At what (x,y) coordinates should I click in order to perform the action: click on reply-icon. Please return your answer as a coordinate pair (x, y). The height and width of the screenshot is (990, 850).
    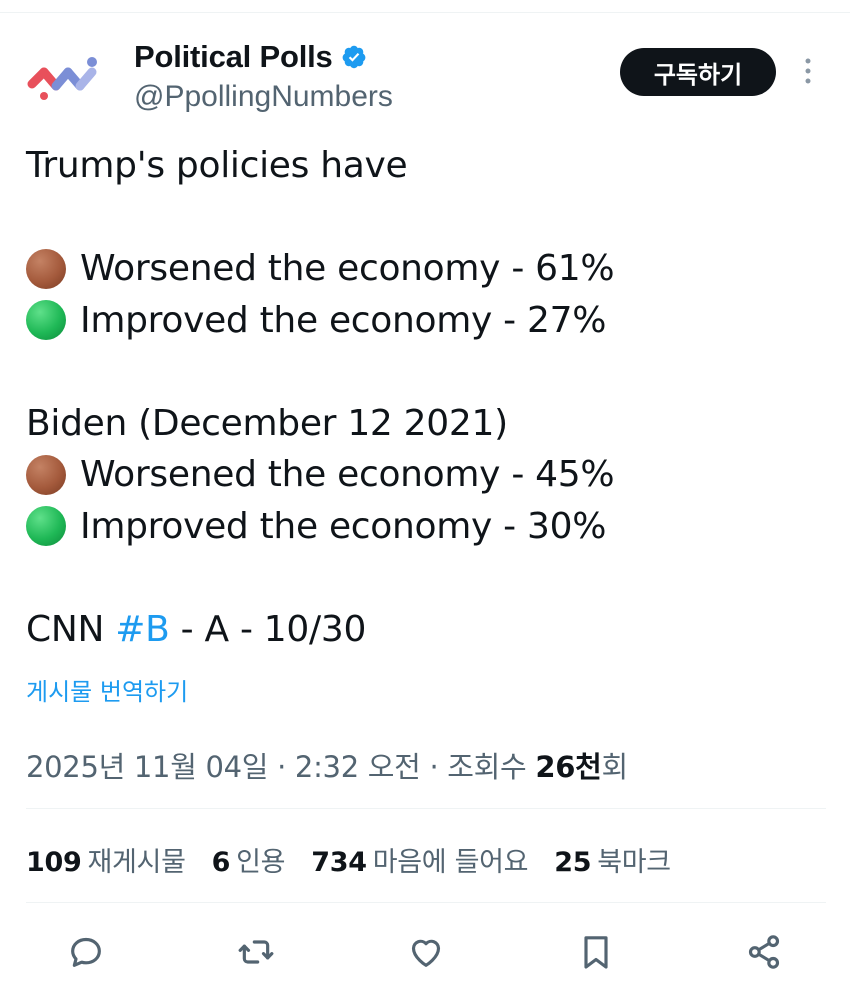
    Looking at the image, I should click on (86, 952).